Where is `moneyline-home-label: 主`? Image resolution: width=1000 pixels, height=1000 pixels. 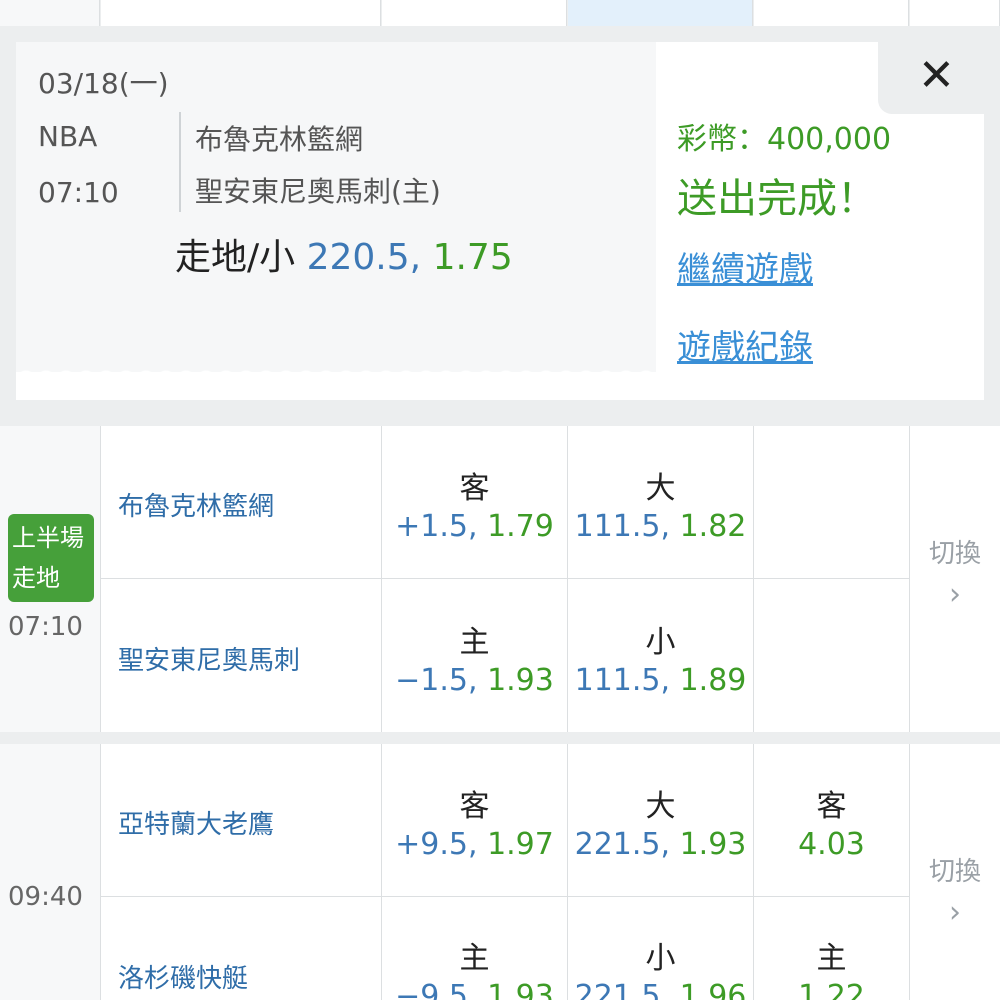
moneyline-home-label: 主 is located at coordinates (831, 958).